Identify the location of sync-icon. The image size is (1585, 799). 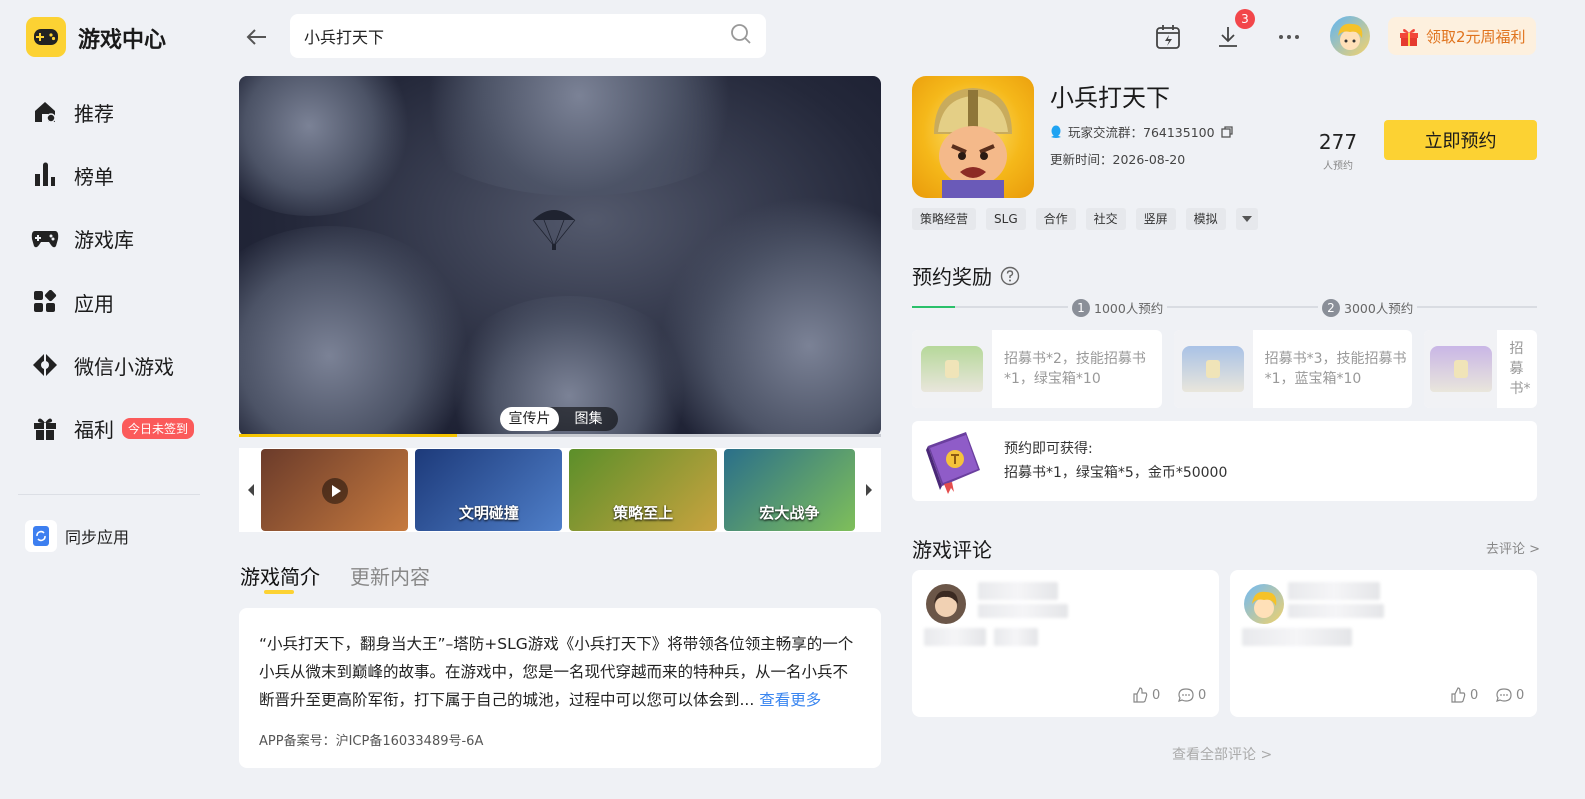
(41, 536).